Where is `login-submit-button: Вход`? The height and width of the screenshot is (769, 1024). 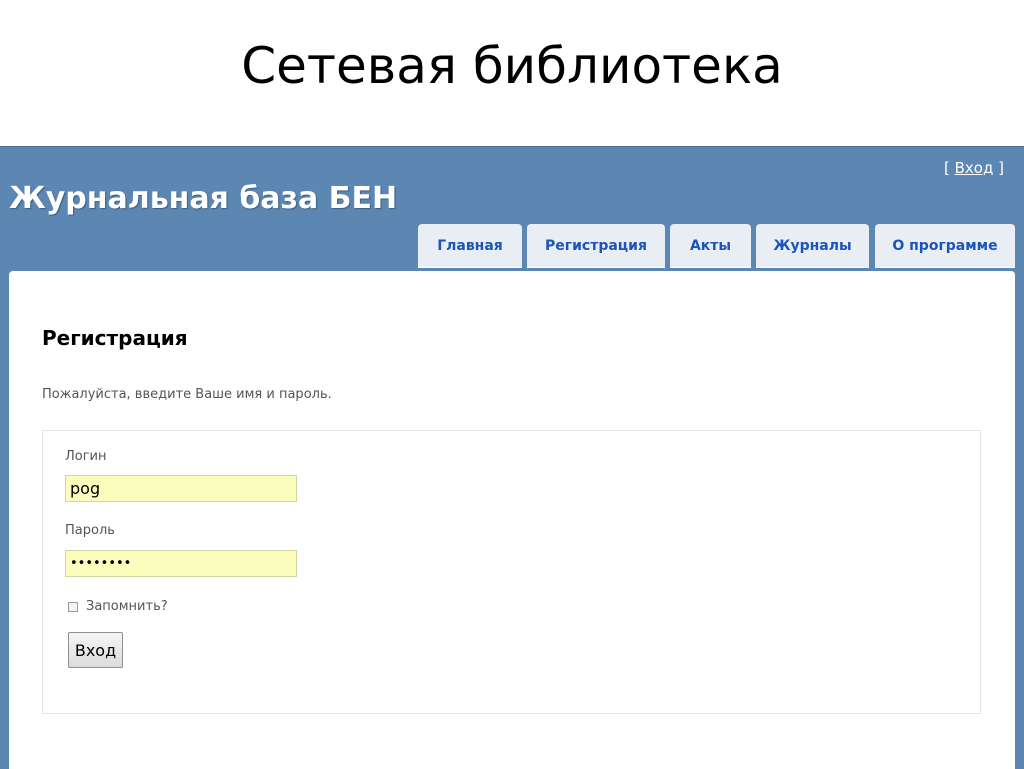 login-submit-button: Вход is located at coordinates (95, 650).